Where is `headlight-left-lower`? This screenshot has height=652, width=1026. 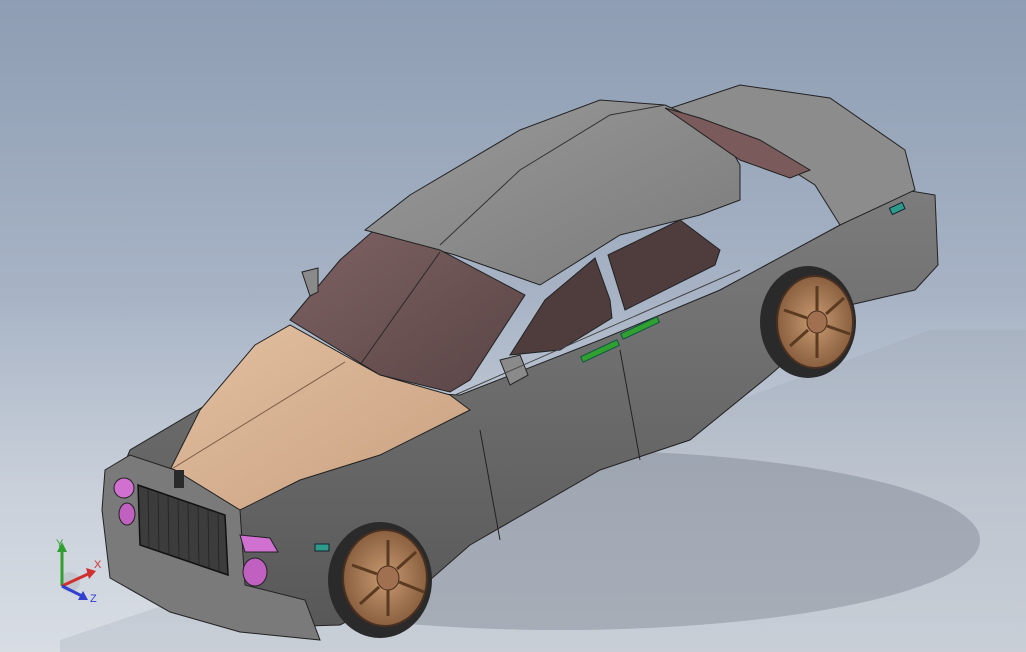 headlight-left-lower is located at coordinates (127, 514).